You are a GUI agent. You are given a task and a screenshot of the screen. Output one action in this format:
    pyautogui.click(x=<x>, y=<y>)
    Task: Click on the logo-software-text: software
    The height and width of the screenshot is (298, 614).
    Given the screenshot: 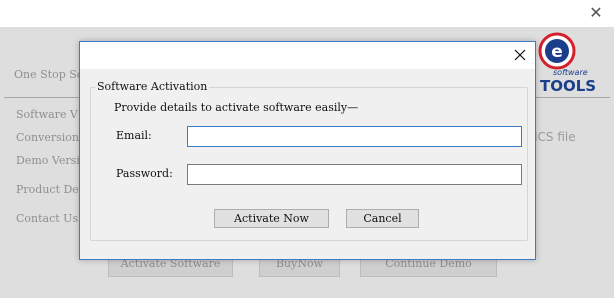 What is the action you would take?
    pyautogui.click(x=570, y=72)
    